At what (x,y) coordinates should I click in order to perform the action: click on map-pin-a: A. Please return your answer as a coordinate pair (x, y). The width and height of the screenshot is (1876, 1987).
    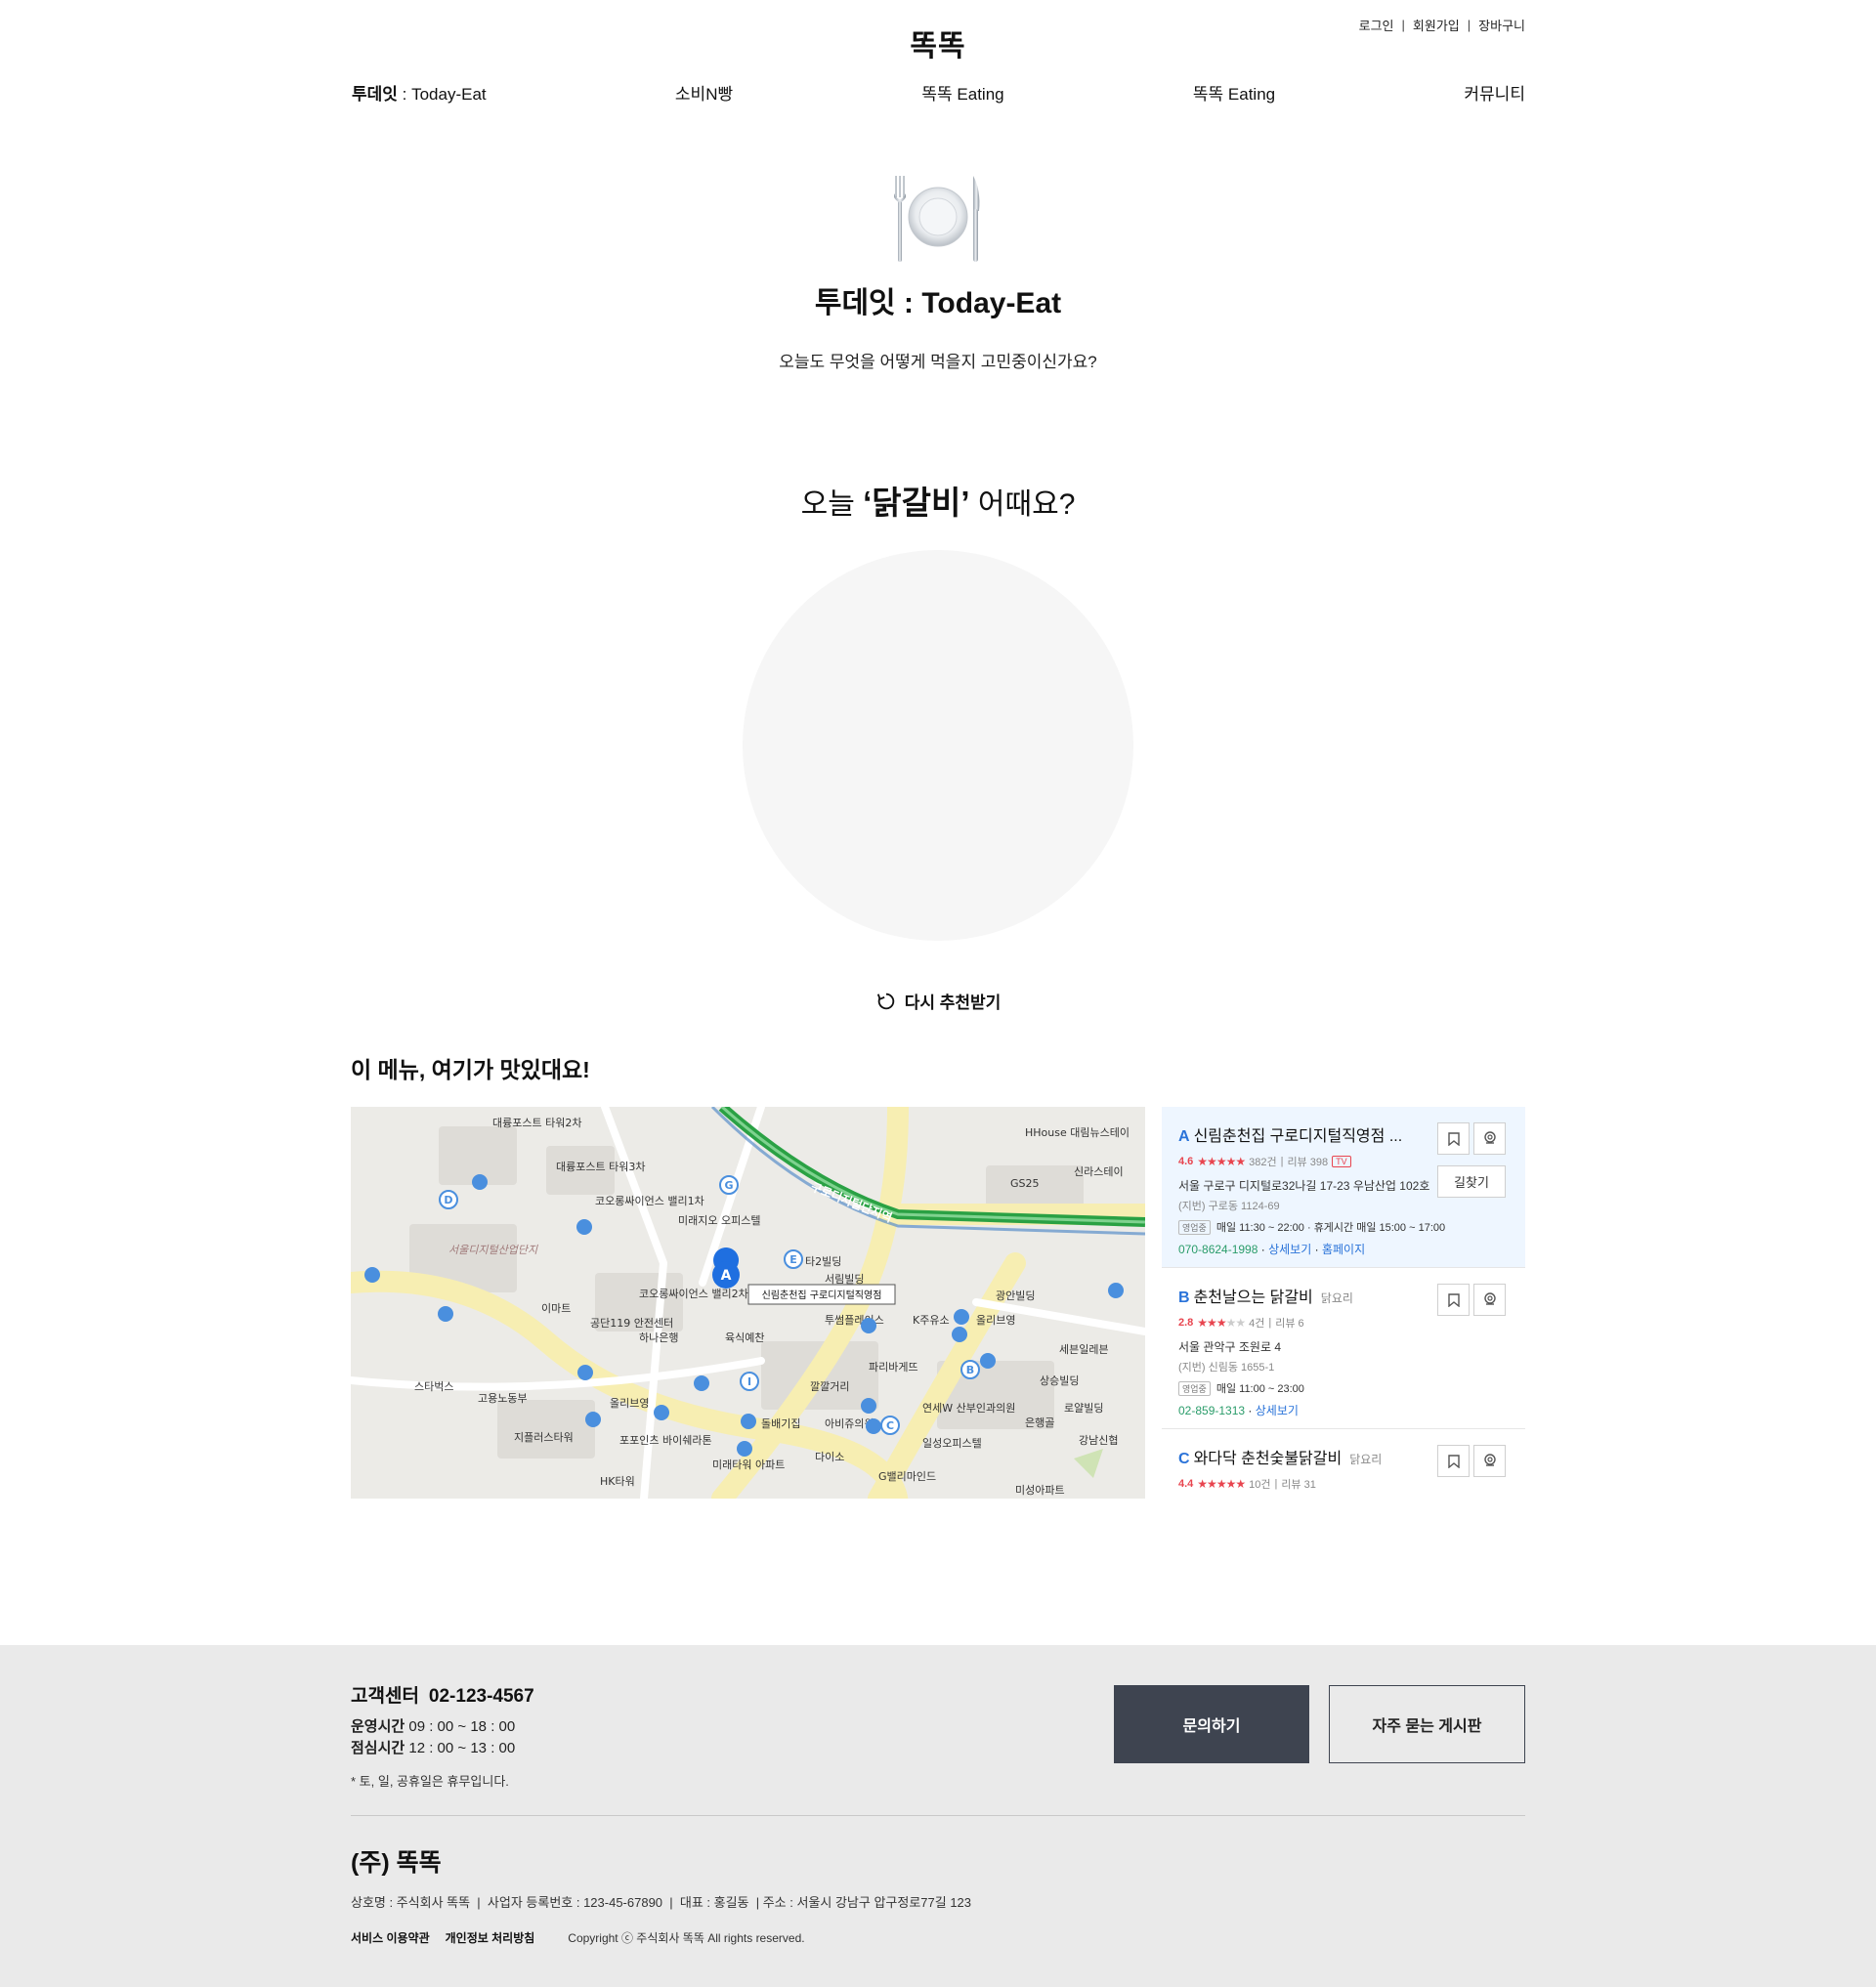
    Looking at the image, I should click on (726, 1268).